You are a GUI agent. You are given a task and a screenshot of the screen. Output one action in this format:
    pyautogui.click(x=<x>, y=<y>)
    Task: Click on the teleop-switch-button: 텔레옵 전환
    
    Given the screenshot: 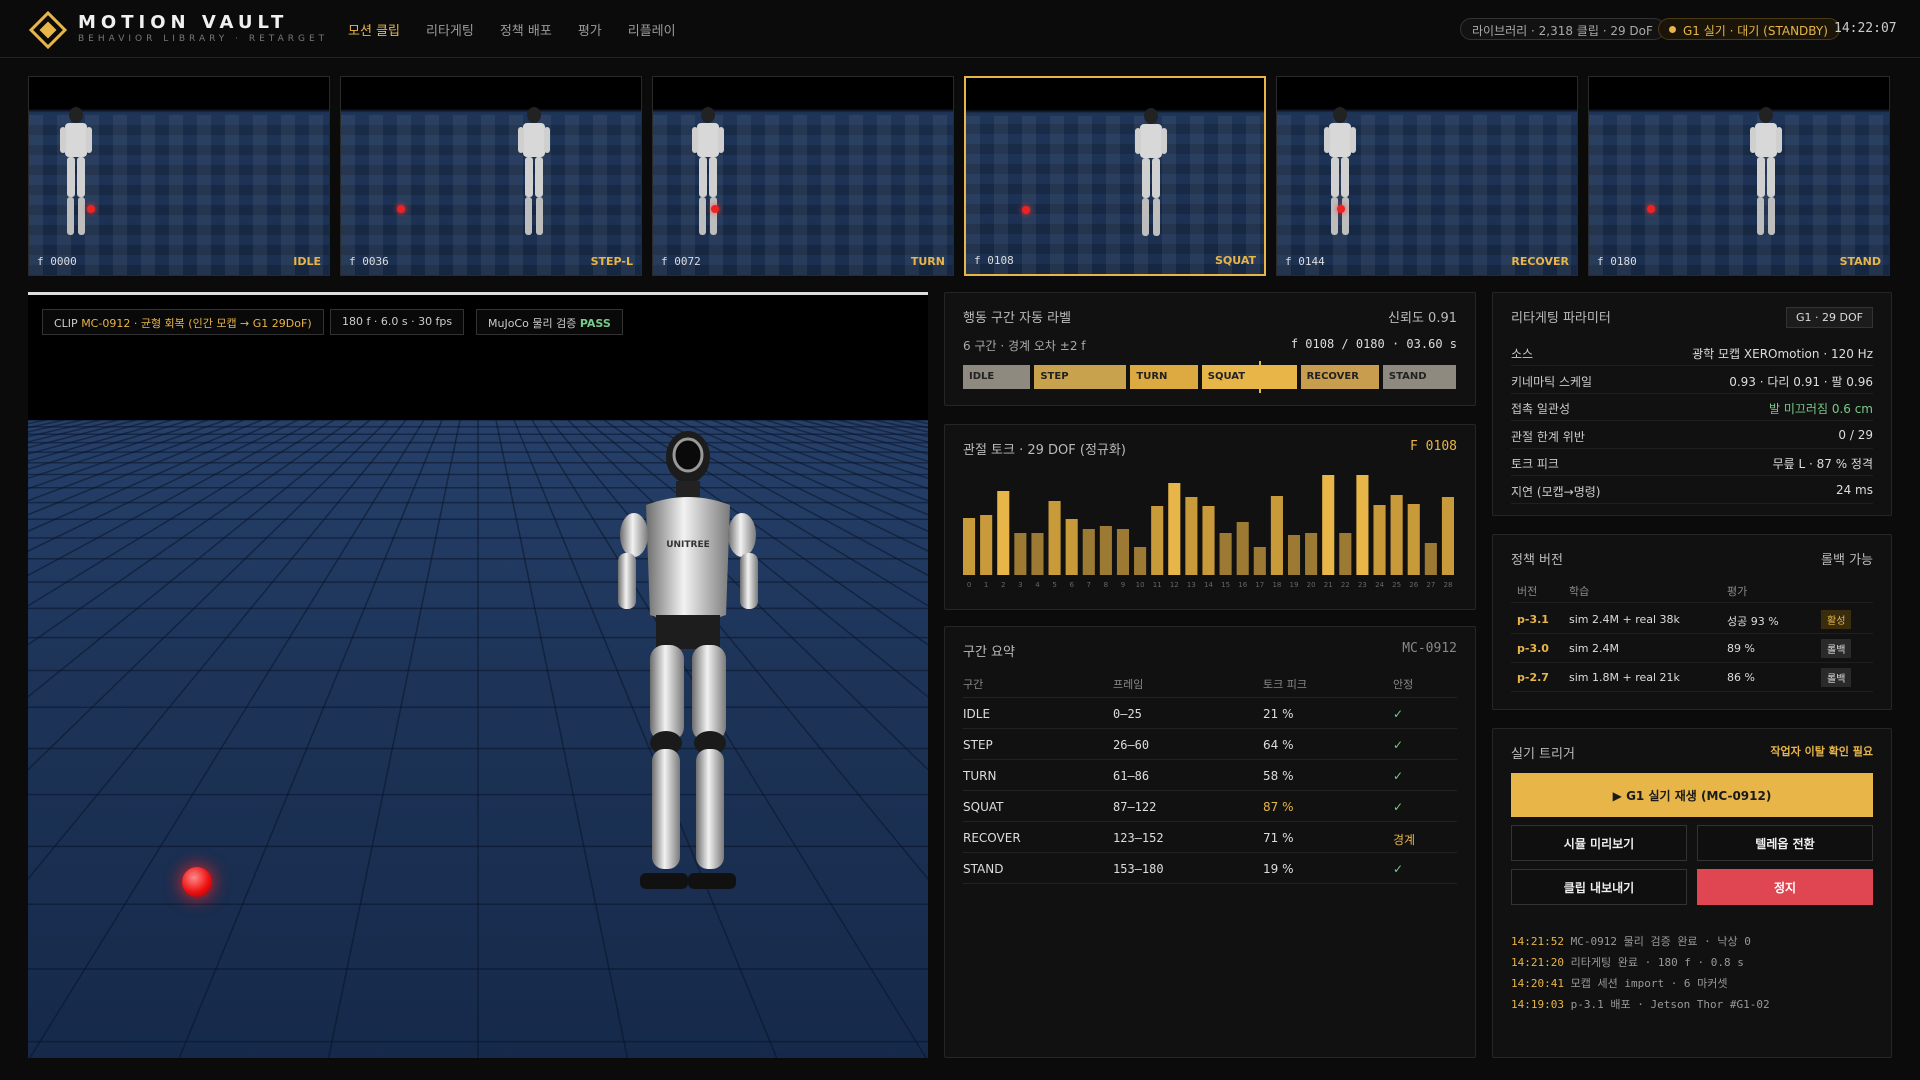 What is the action you would take?
    pyautogui.click(x=1785, y=843)
    